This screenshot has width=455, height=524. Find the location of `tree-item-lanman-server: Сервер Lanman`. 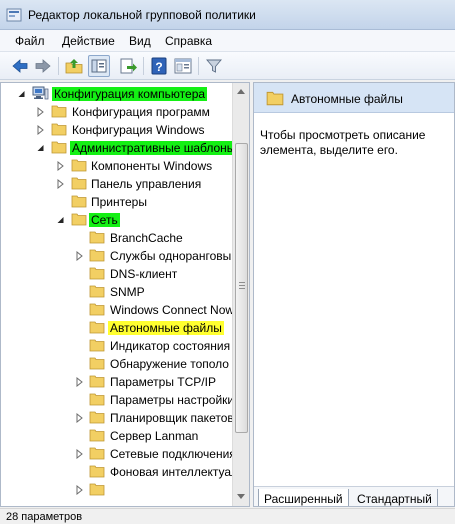

tree-item-lanman-server: Сервер Lanman is located at coordinates (116, 436).